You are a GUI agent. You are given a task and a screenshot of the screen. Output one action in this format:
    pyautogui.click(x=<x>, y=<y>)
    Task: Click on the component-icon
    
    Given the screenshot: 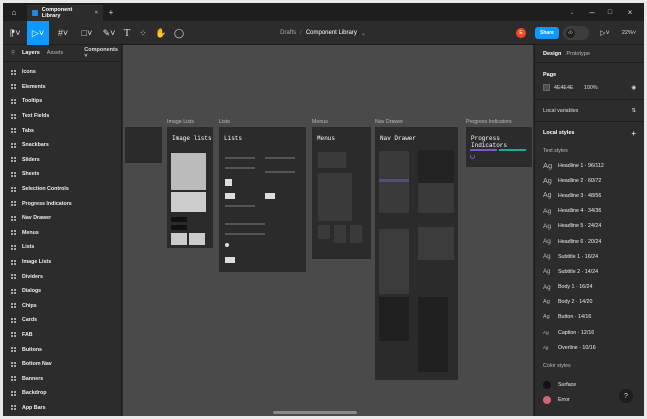 What is the action you would take?
    pyautogui.click(x=13, y=174)
    